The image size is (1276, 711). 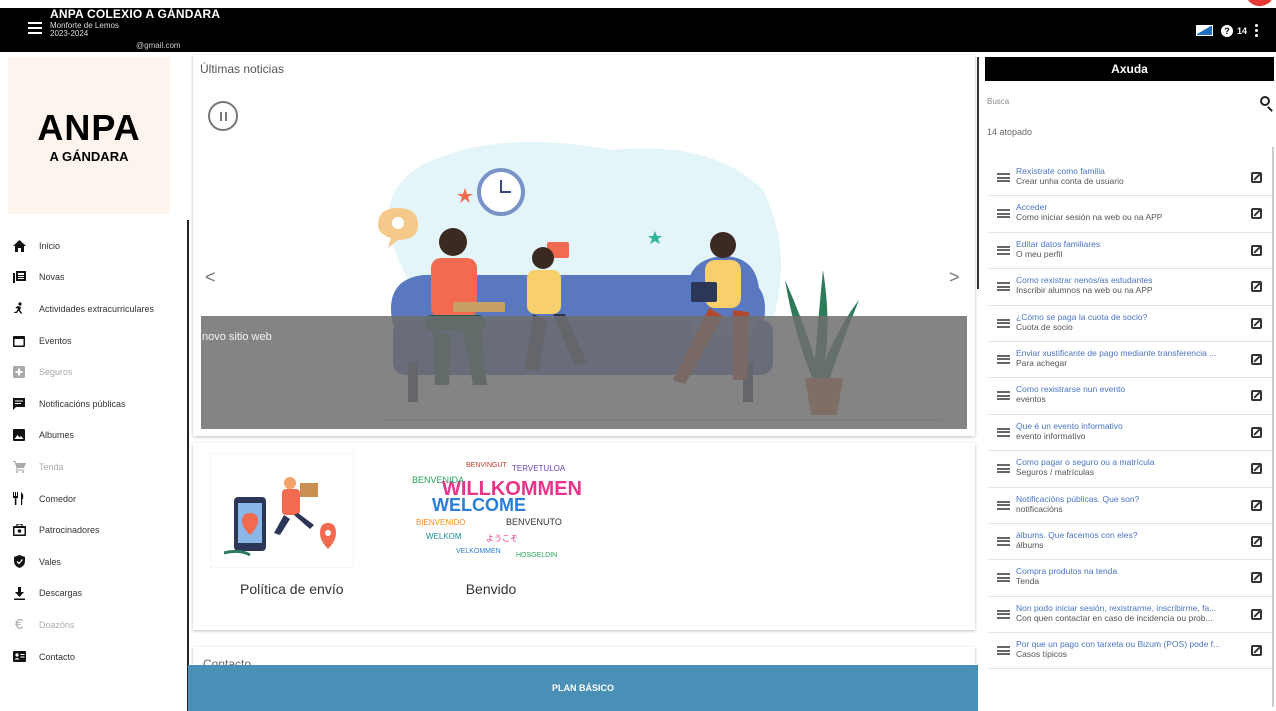 What do you see at coordinates (98, 594) in the screenshot?
I see `sidebar-item-descargas: Descargas` at bounding box center [98, 594].